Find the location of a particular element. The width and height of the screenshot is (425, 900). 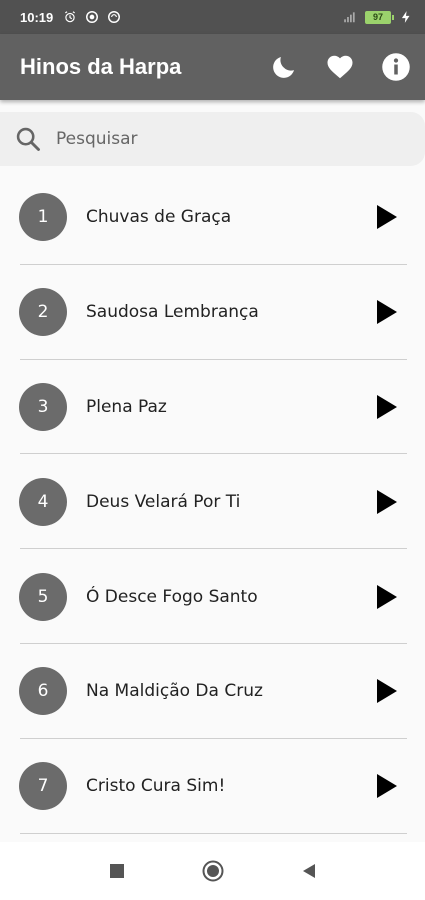

hymn-item-2: 2 Saudosa Lembrança is located at coordinates (212, 312).